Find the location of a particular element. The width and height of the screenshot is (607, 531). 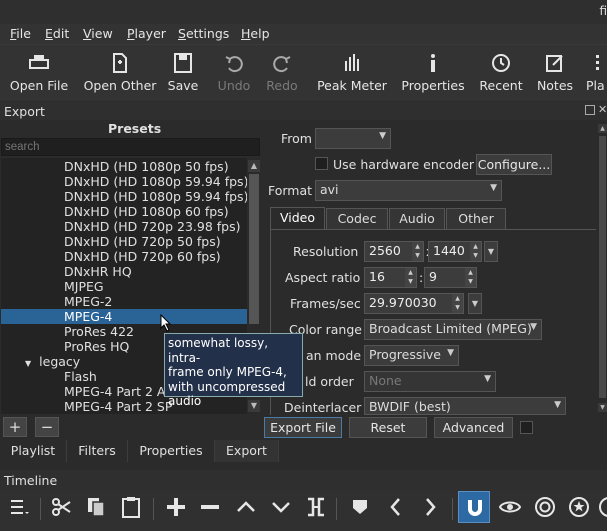

expand-arrow-icon: ▼ is located at coordinates (28, 363).